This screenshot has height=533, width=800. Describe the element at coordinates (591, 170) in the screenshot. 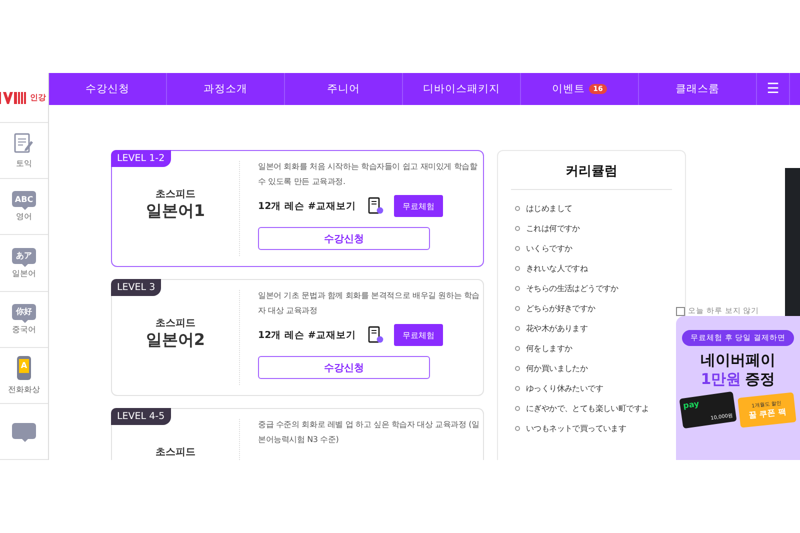

I see `curriculum-title: 커리큘럼` at that location.